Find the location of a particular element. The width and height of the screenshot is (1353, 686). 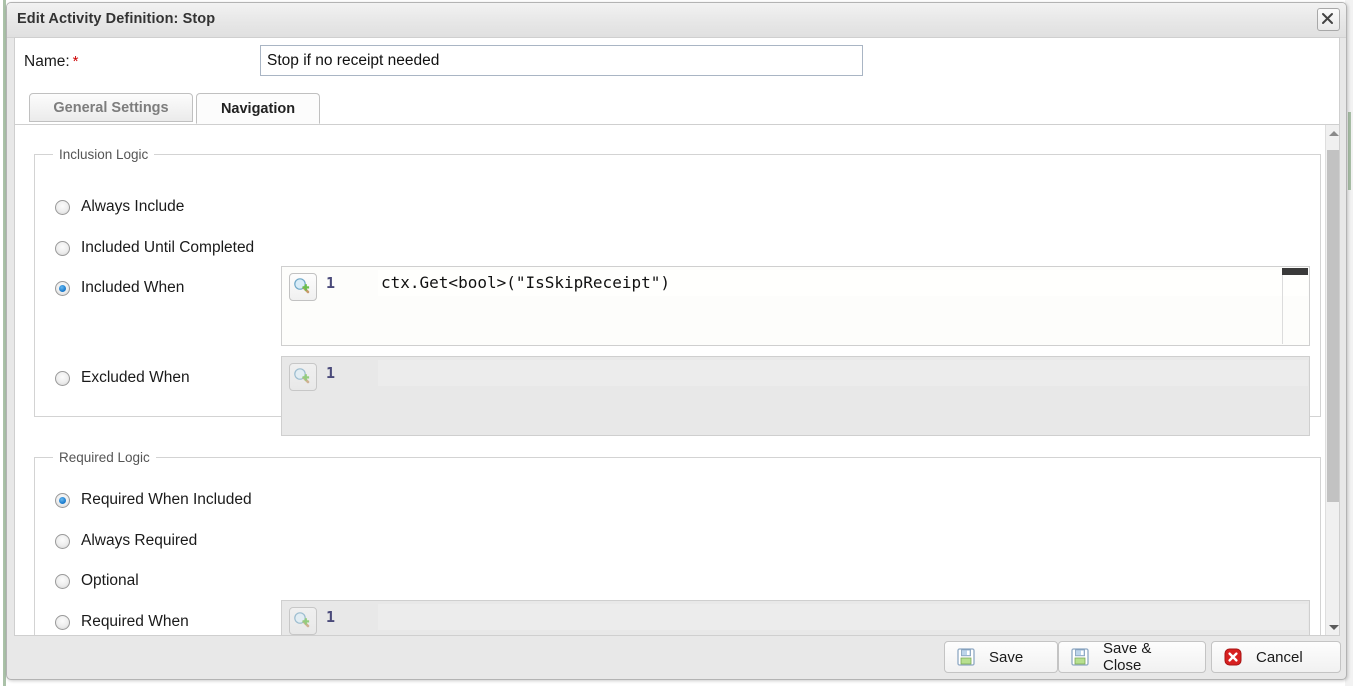

tab-strip: General Settings Navigation is located at coordinates (677, 106).